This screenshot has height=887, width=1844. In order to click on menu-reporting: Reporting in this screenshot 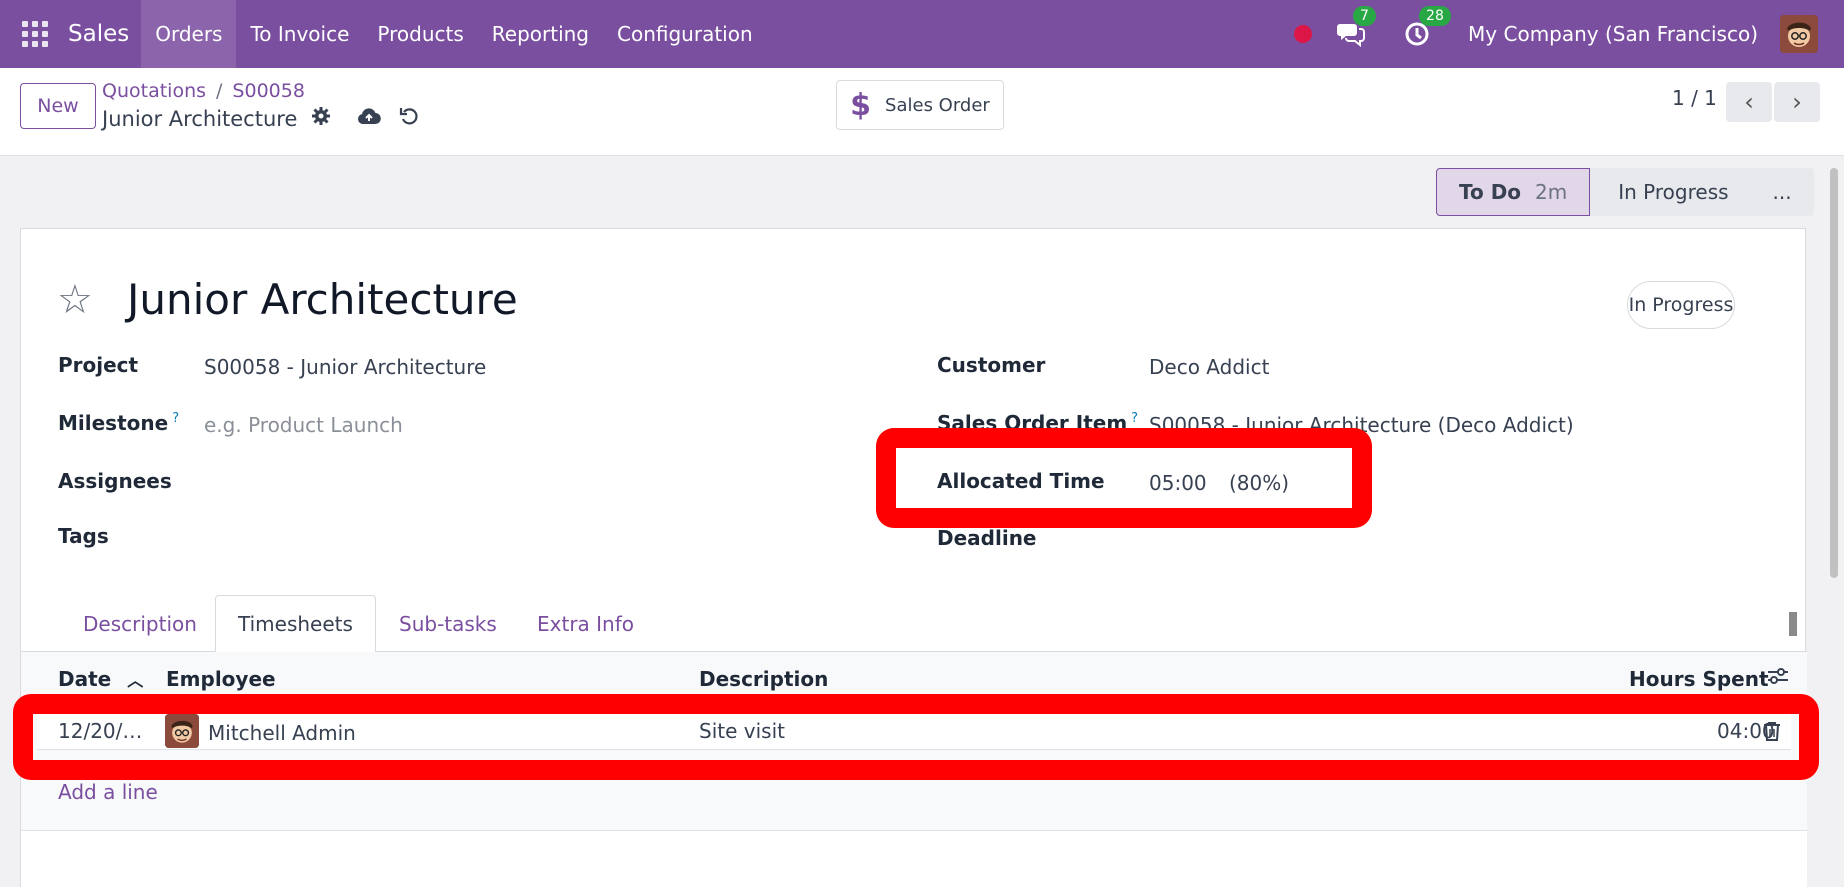, I will do `click(540, 34)`.